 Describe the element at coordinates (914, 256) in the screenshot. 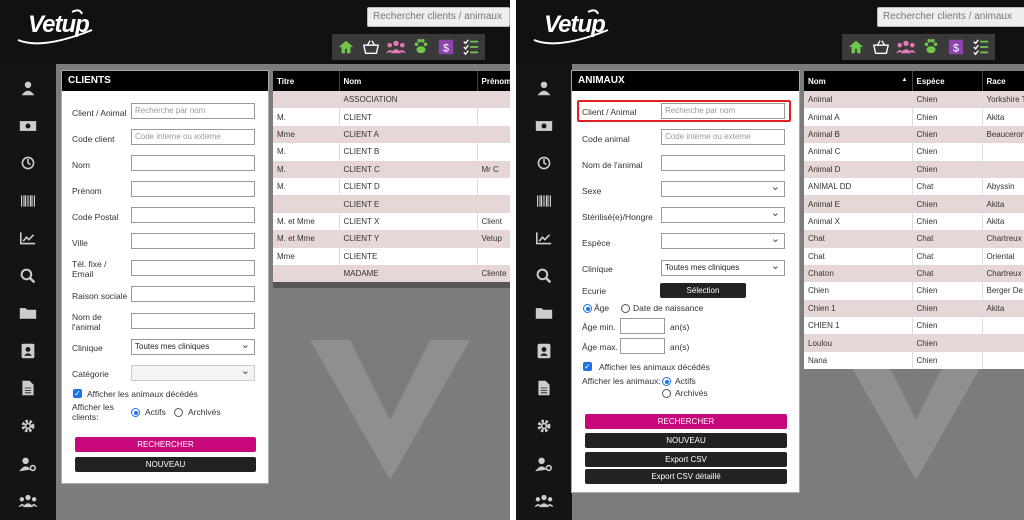

I see `table-row: Chat Chat Oriental` at that location.